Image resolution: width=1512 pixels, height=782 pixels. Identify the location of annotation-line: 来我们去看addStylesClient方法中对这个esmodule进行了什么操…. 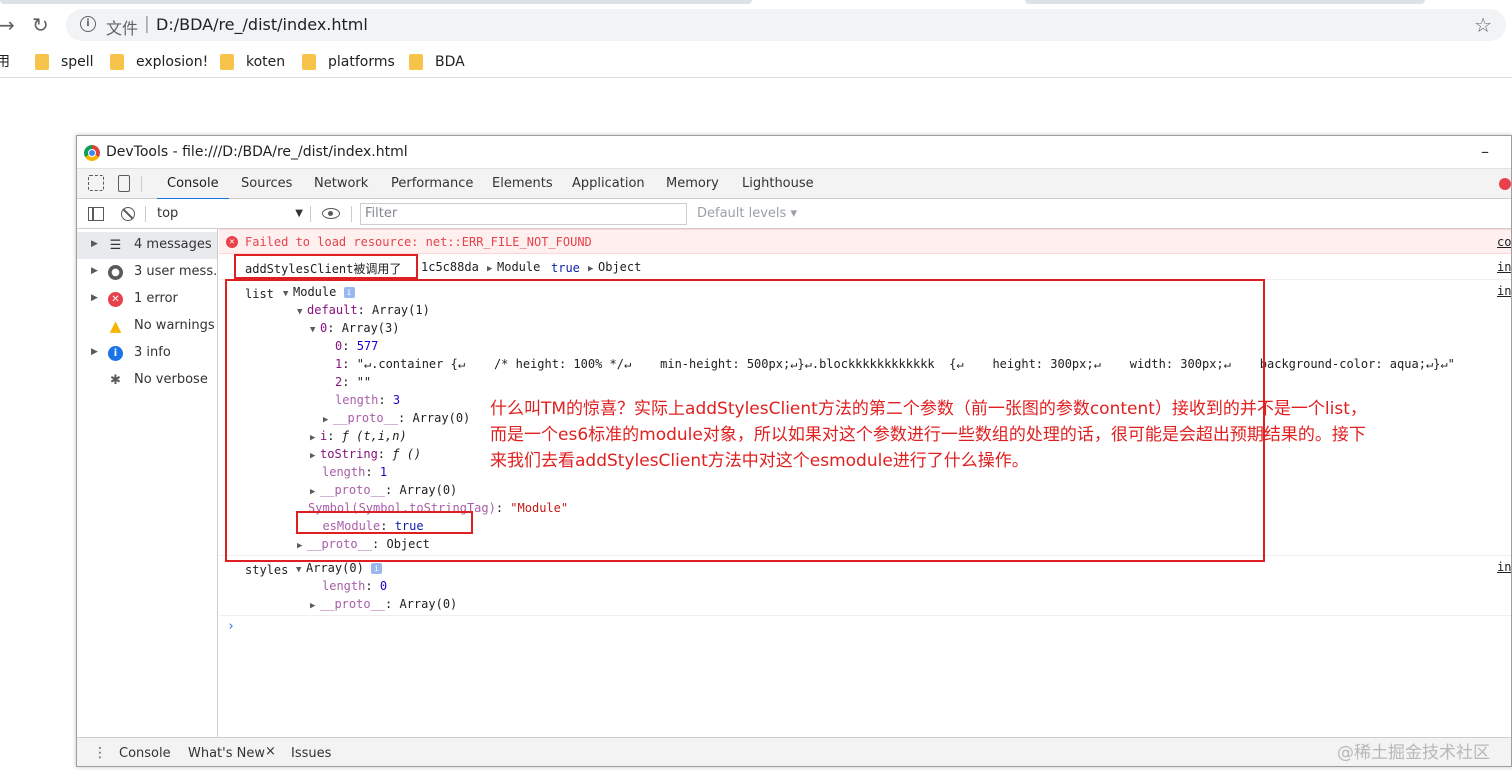
(759, 461).